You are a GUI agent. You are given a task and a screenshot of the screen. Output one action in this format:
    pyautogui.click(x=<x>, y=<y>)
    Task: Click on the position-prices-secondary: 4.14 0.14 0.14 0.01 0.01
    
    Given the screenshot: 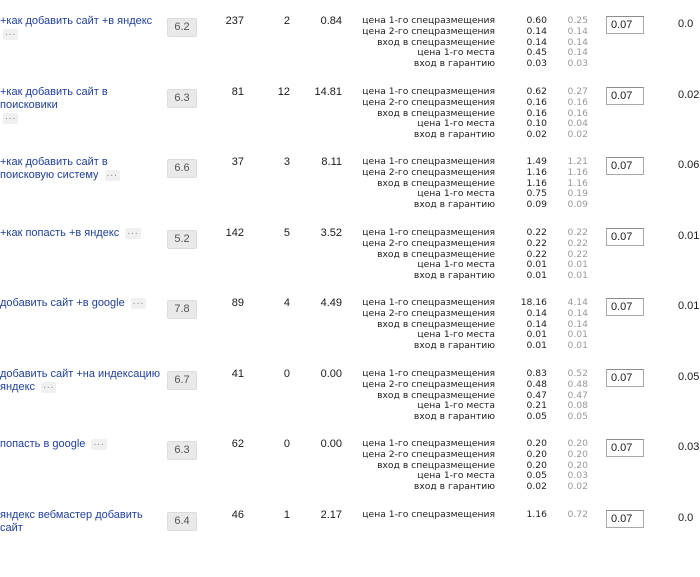 What is the action you would take?
    pyautogui.click(x=570, y=324)
    